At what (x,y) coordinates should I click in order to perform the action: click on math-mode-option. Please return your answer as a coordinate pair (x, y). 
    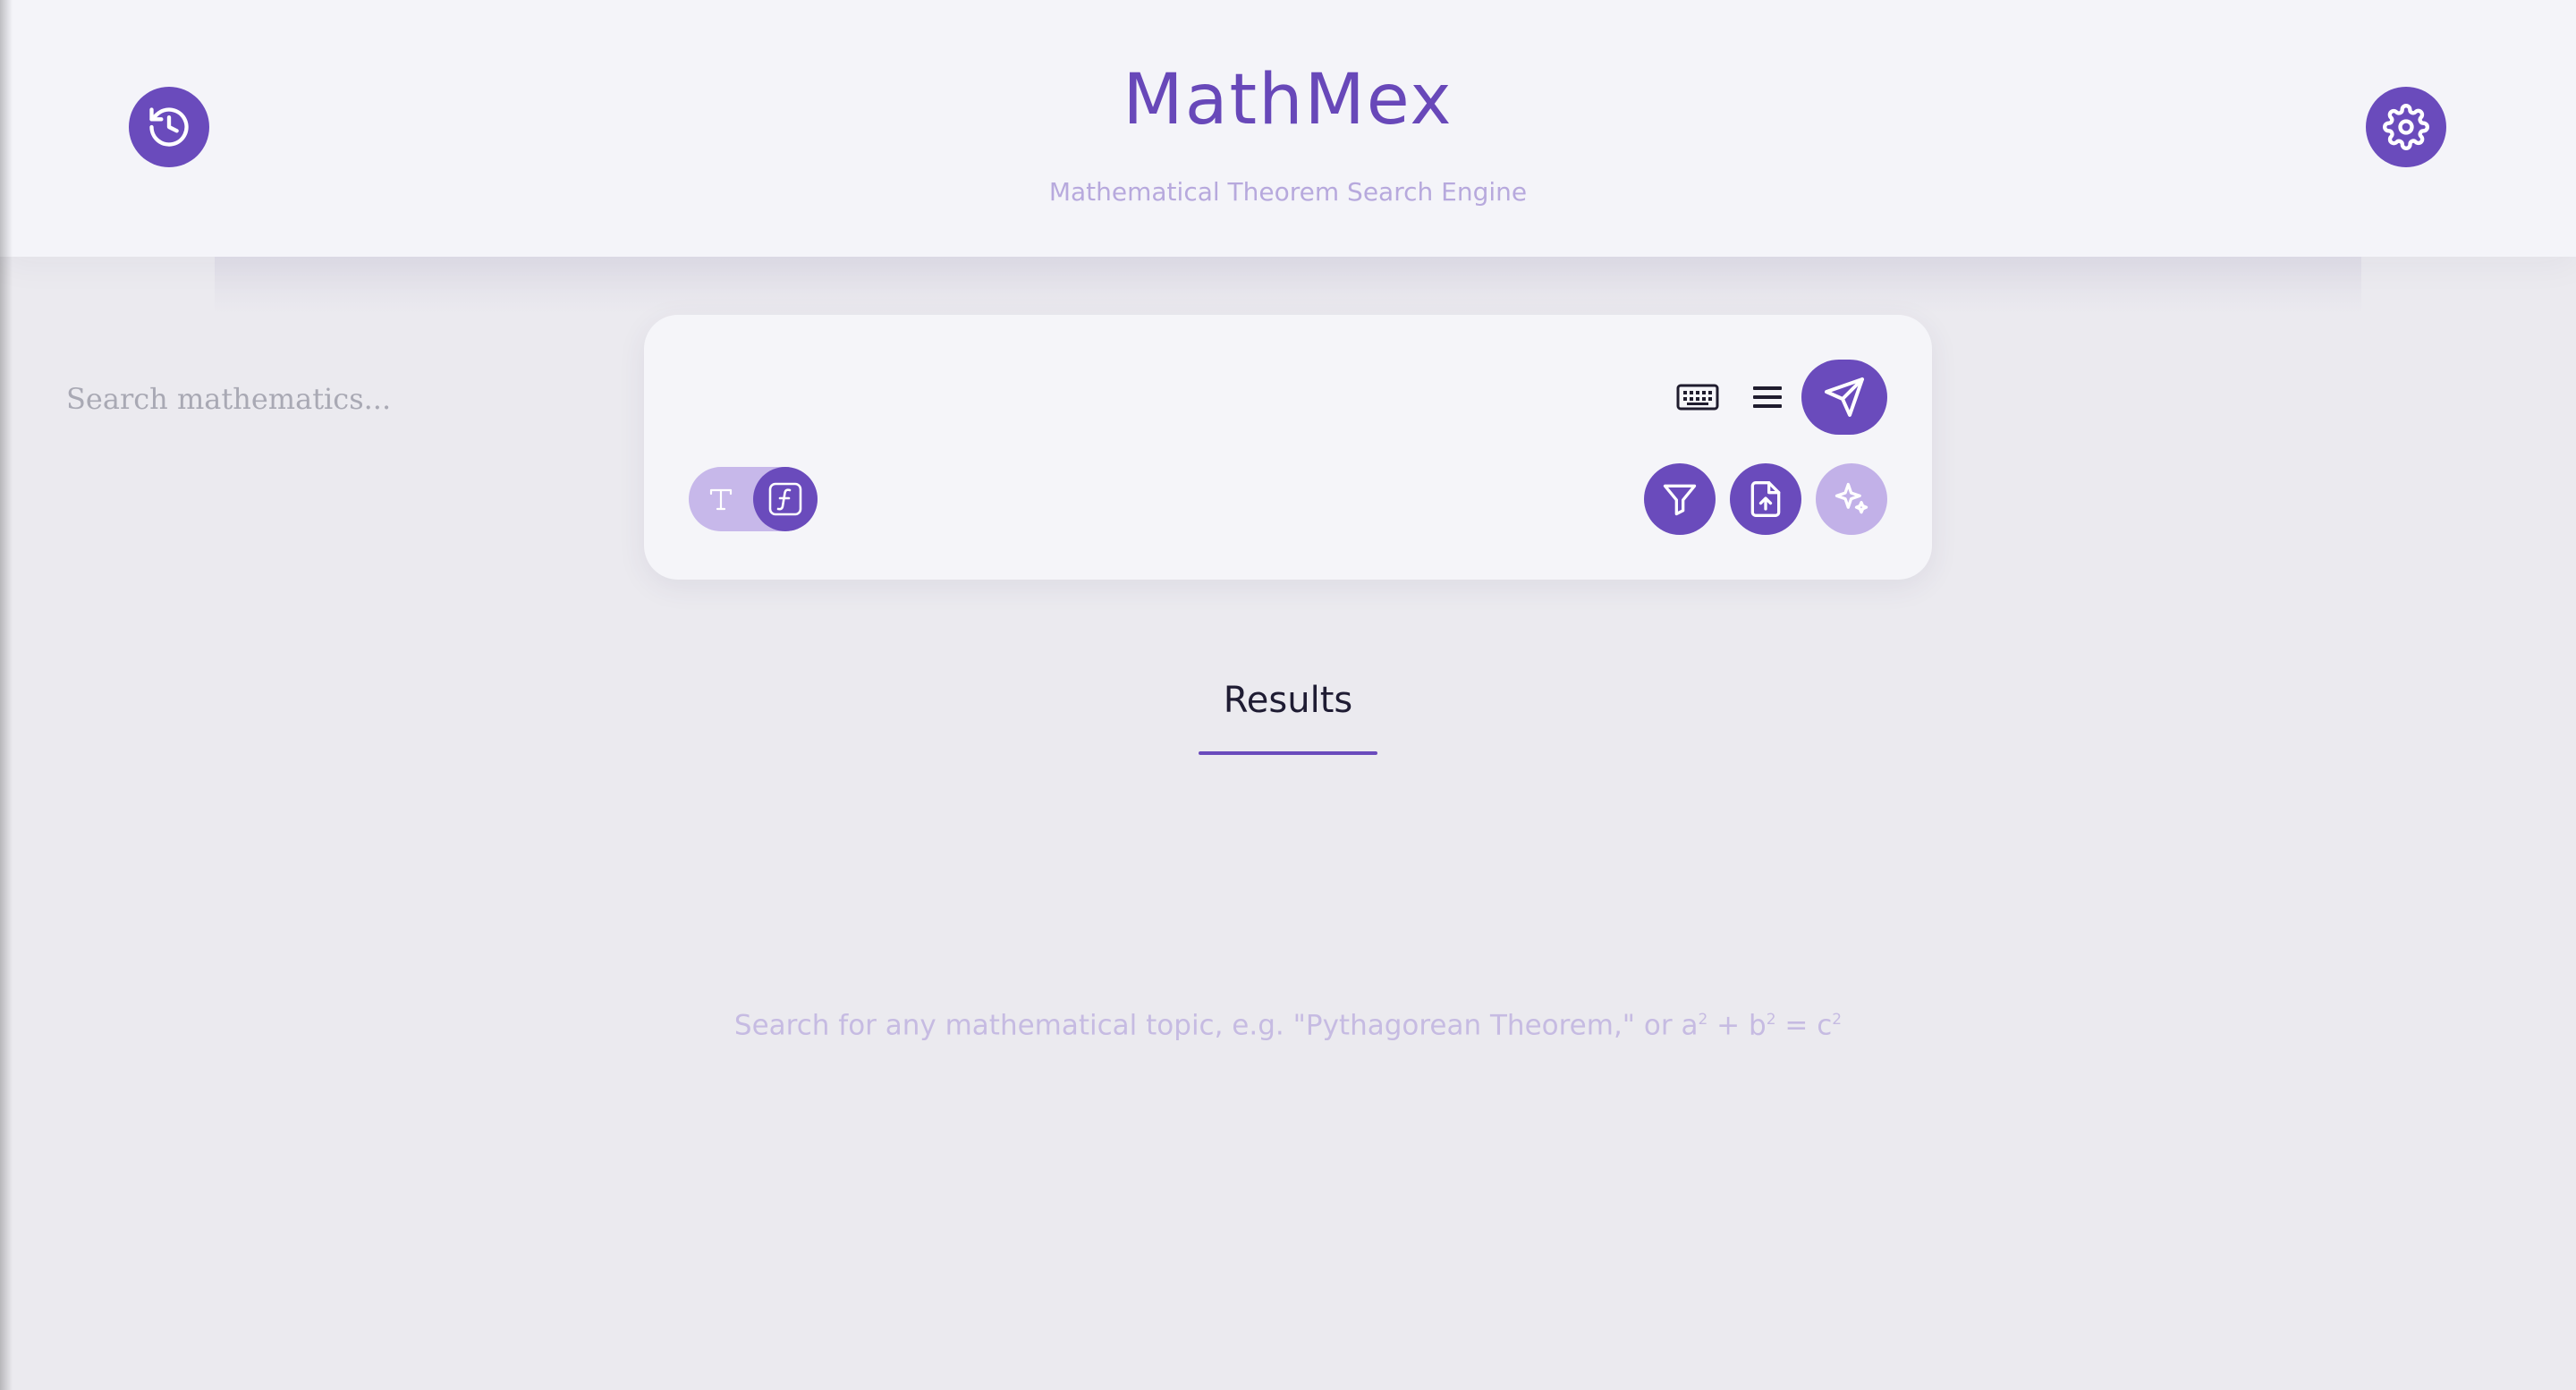
    Looking at the image, I should click on (785, 499).